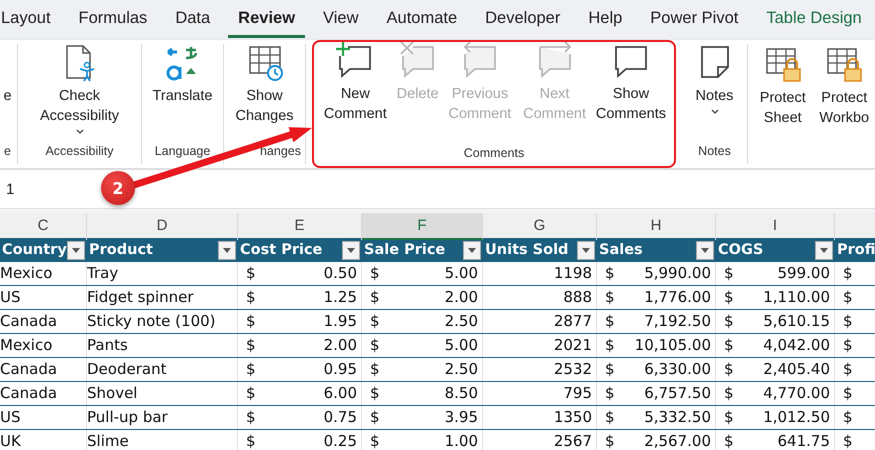  I want to click on table-cell: Mexico, so click(26, 273).